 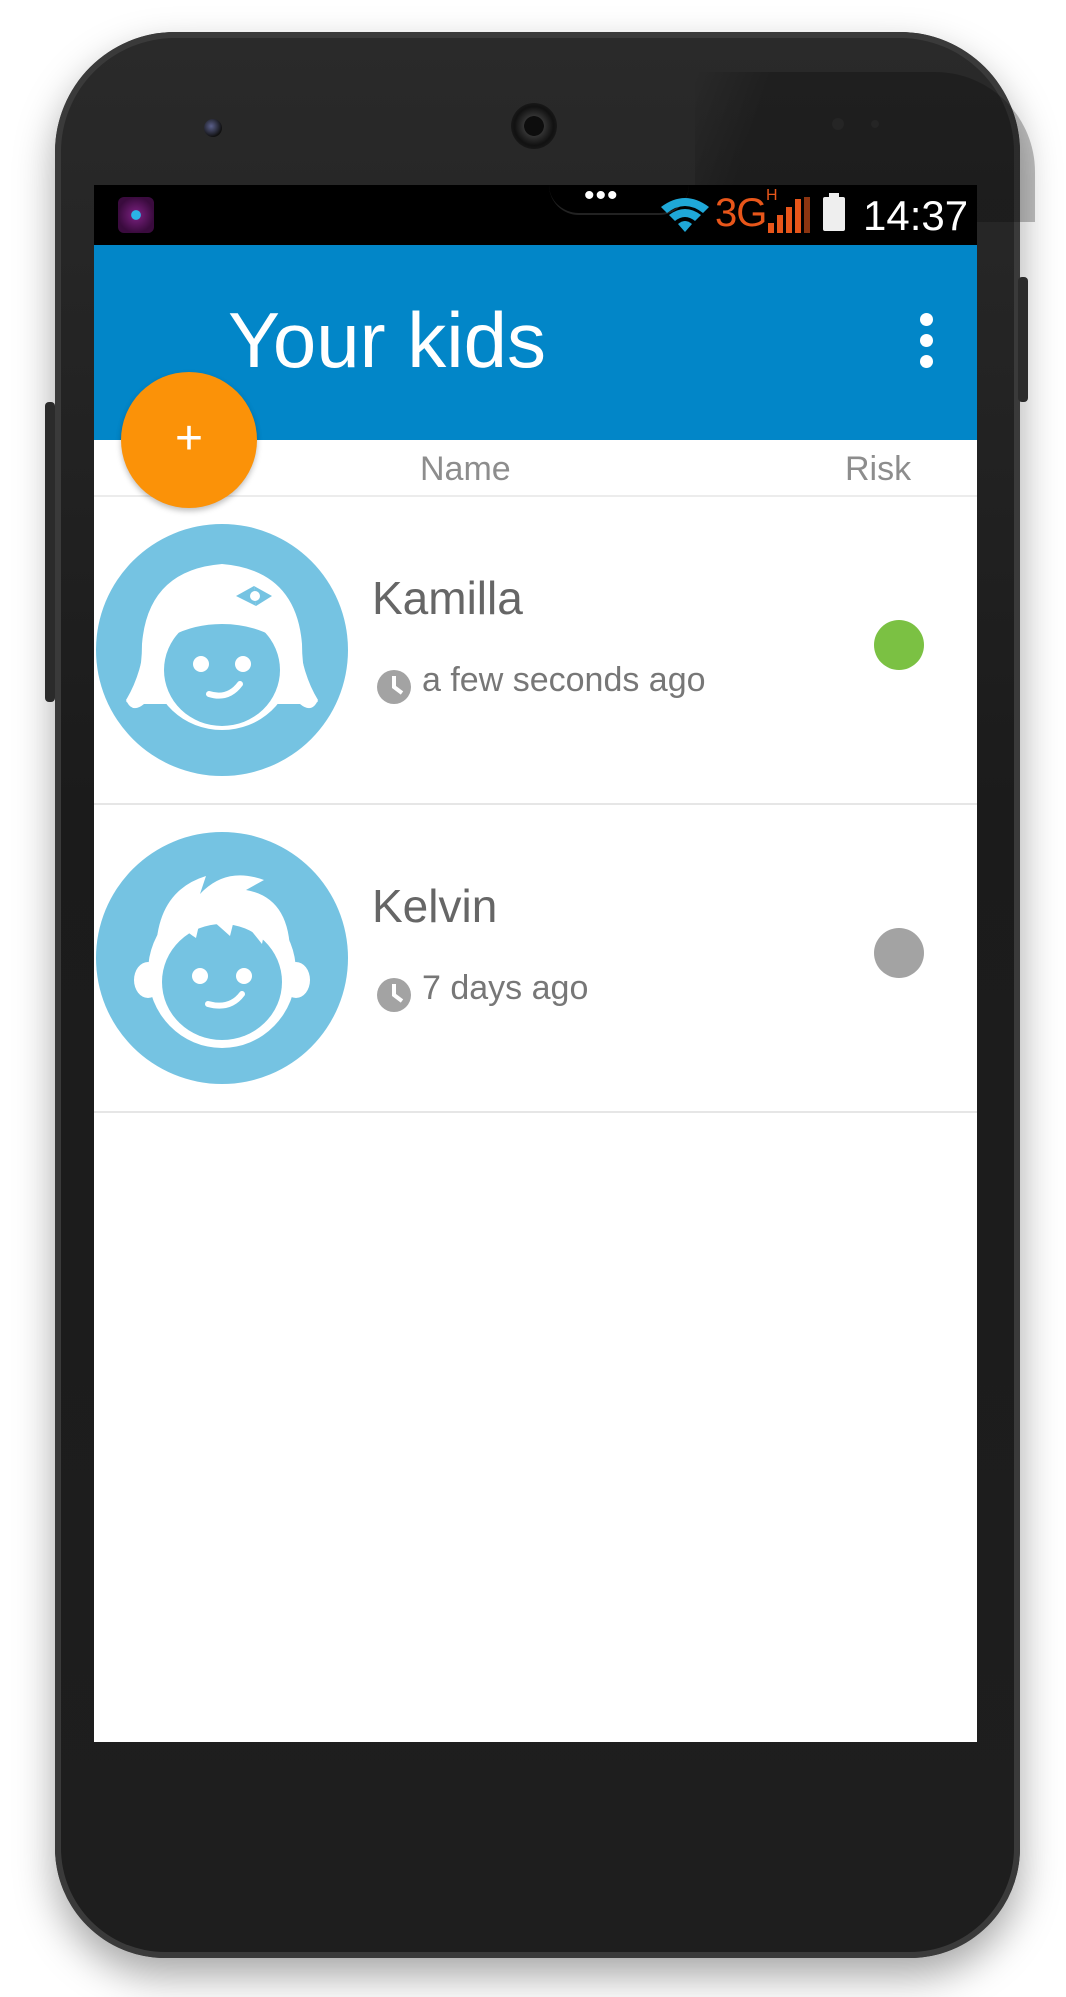 I want to click on add-kid-button: +, so click(x=189, y=440).